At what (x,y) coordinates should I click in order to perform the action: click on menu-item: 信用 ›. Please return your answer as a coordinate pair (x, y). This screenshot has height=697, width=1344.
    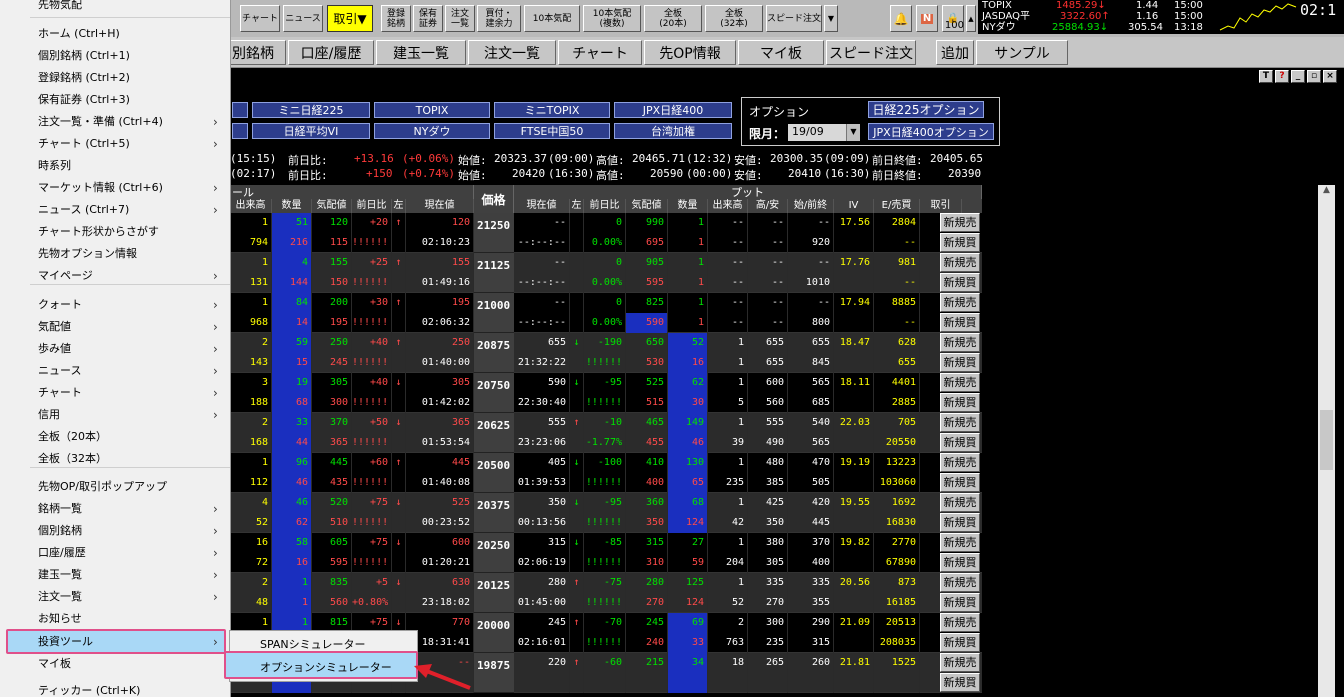
    Looking at the image, I should click on (115, 415).